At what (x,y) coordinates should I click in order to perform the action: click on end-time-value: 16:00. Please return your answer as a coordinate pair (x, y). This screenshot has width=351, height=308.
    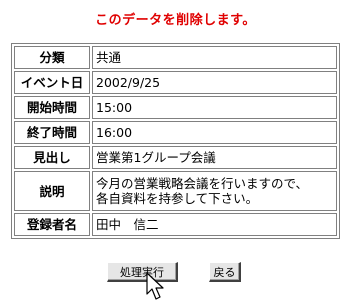
    Looking at the image, I should click on (214, 132).